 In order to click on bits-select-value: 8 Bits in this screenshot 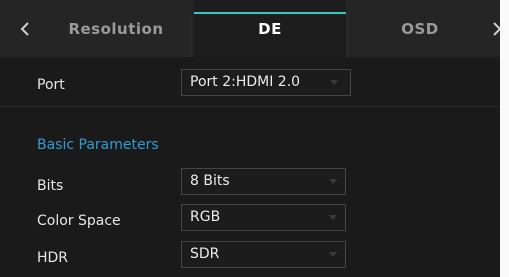, I will do `click(210, 181)`.